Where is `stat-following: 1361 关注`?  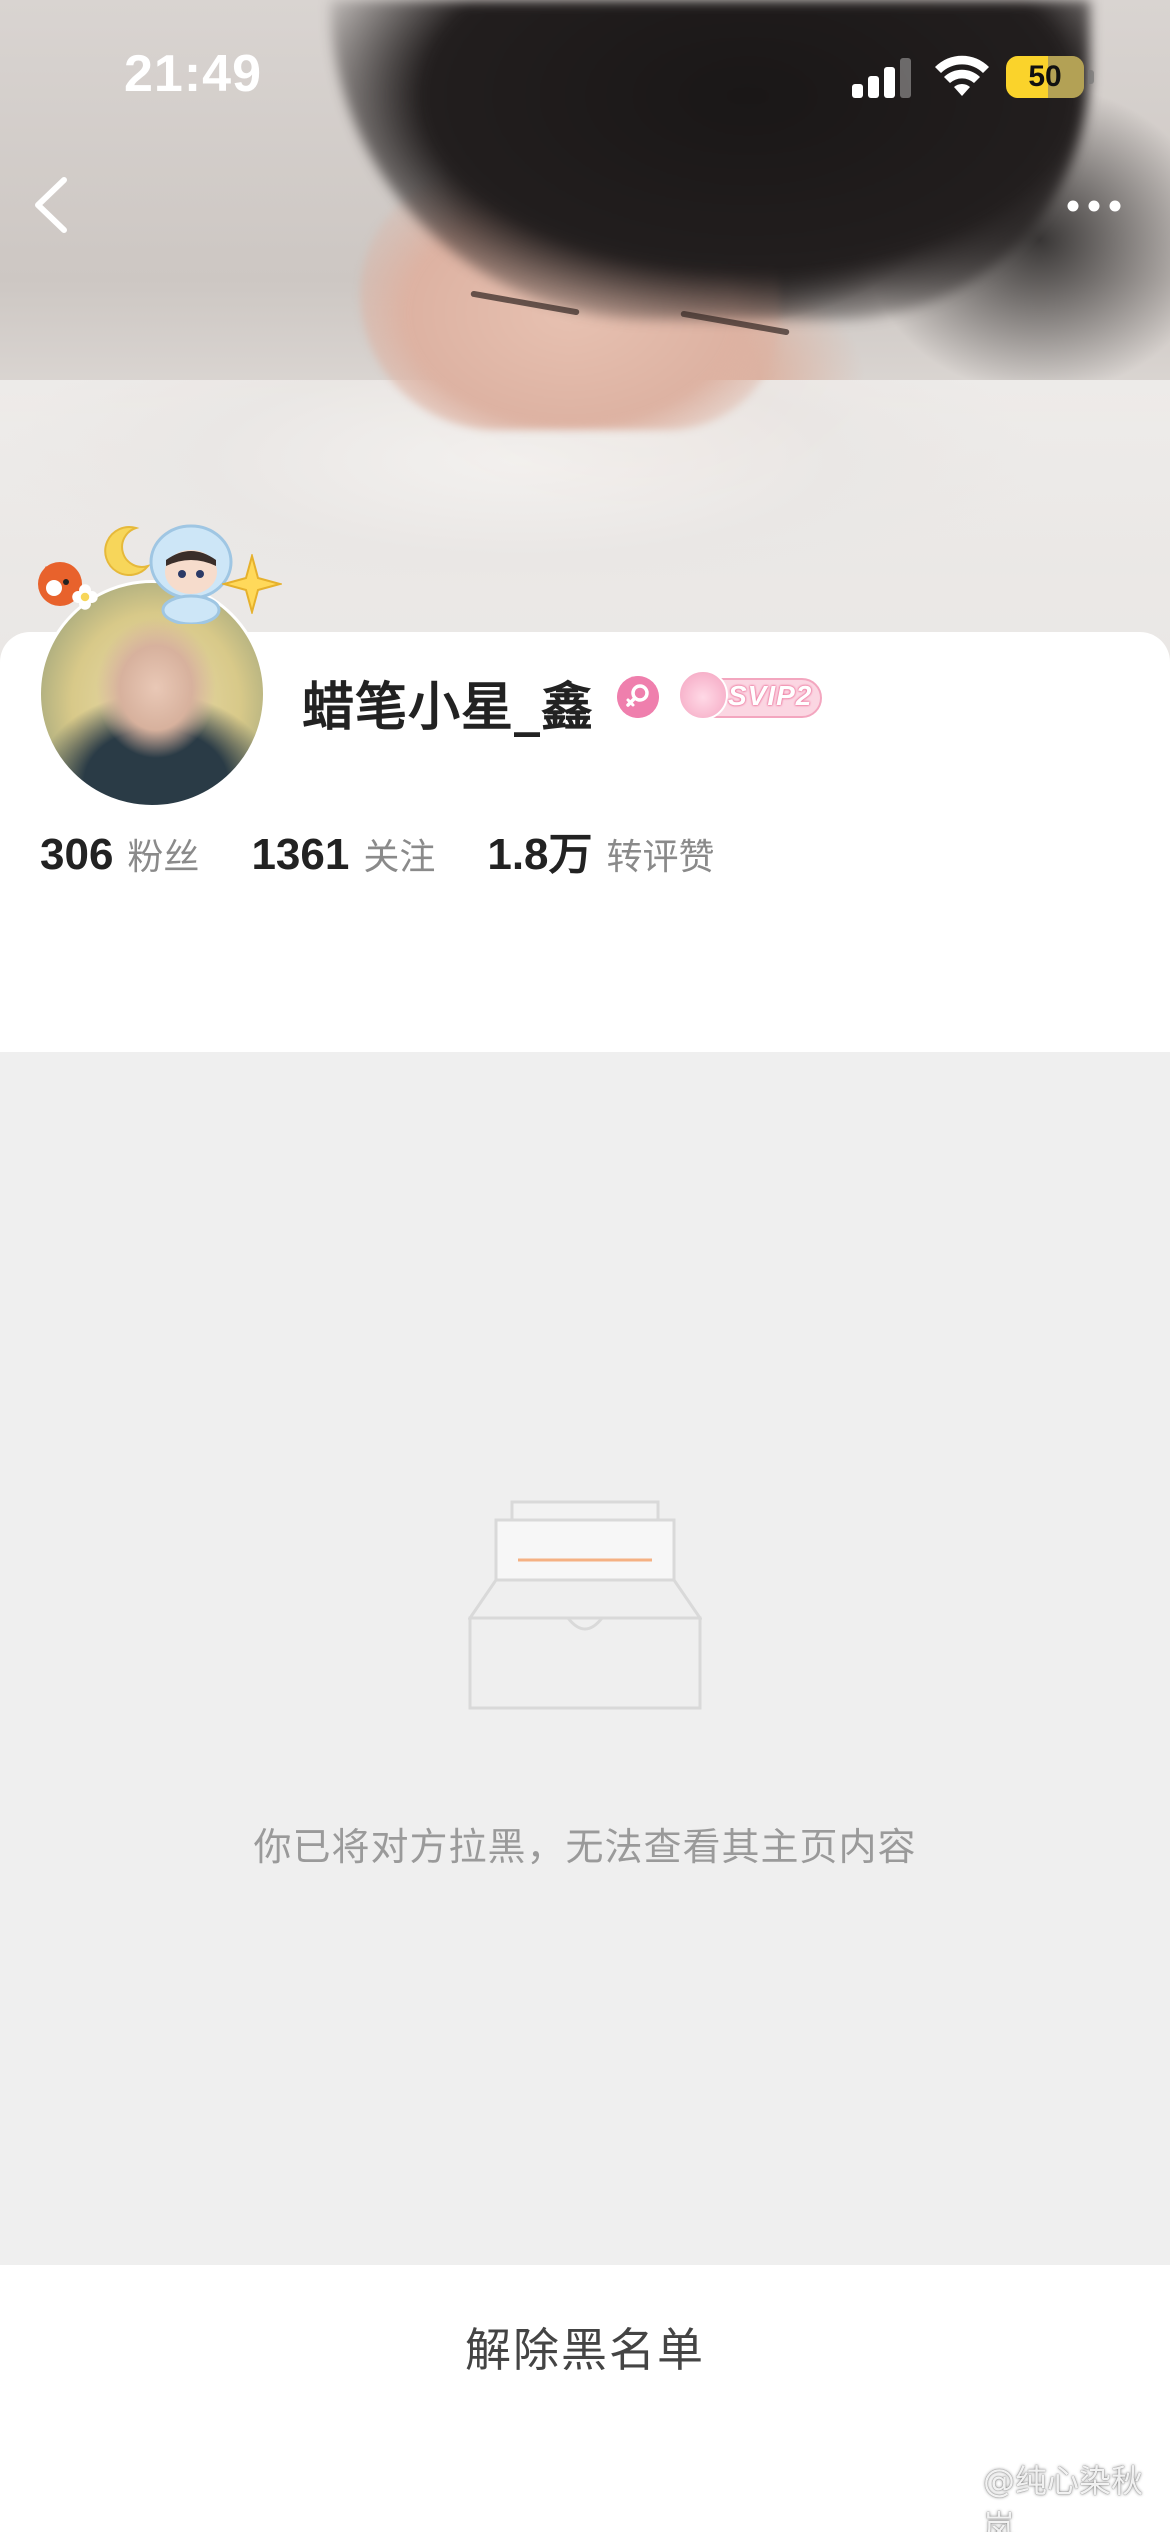 stat-following: 1361 关注 is located at coordinates (343, 854).